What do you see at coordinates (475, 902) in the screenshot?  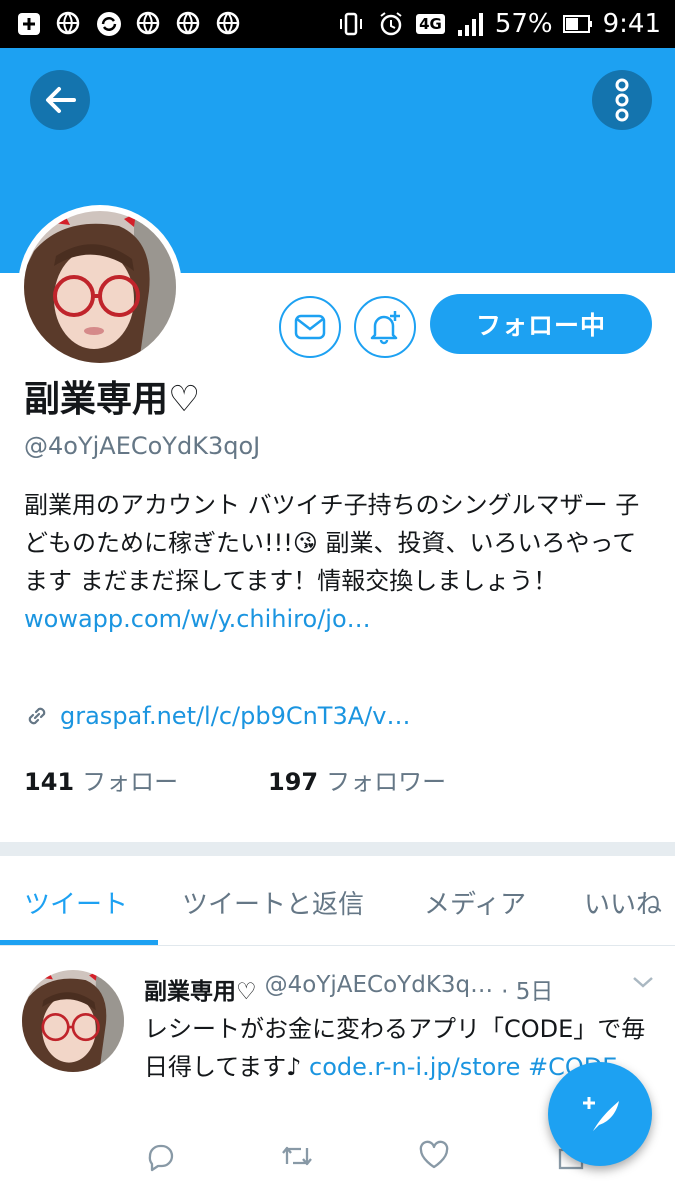 I see `tab-media: メディア` at bounding box center [475, 902].